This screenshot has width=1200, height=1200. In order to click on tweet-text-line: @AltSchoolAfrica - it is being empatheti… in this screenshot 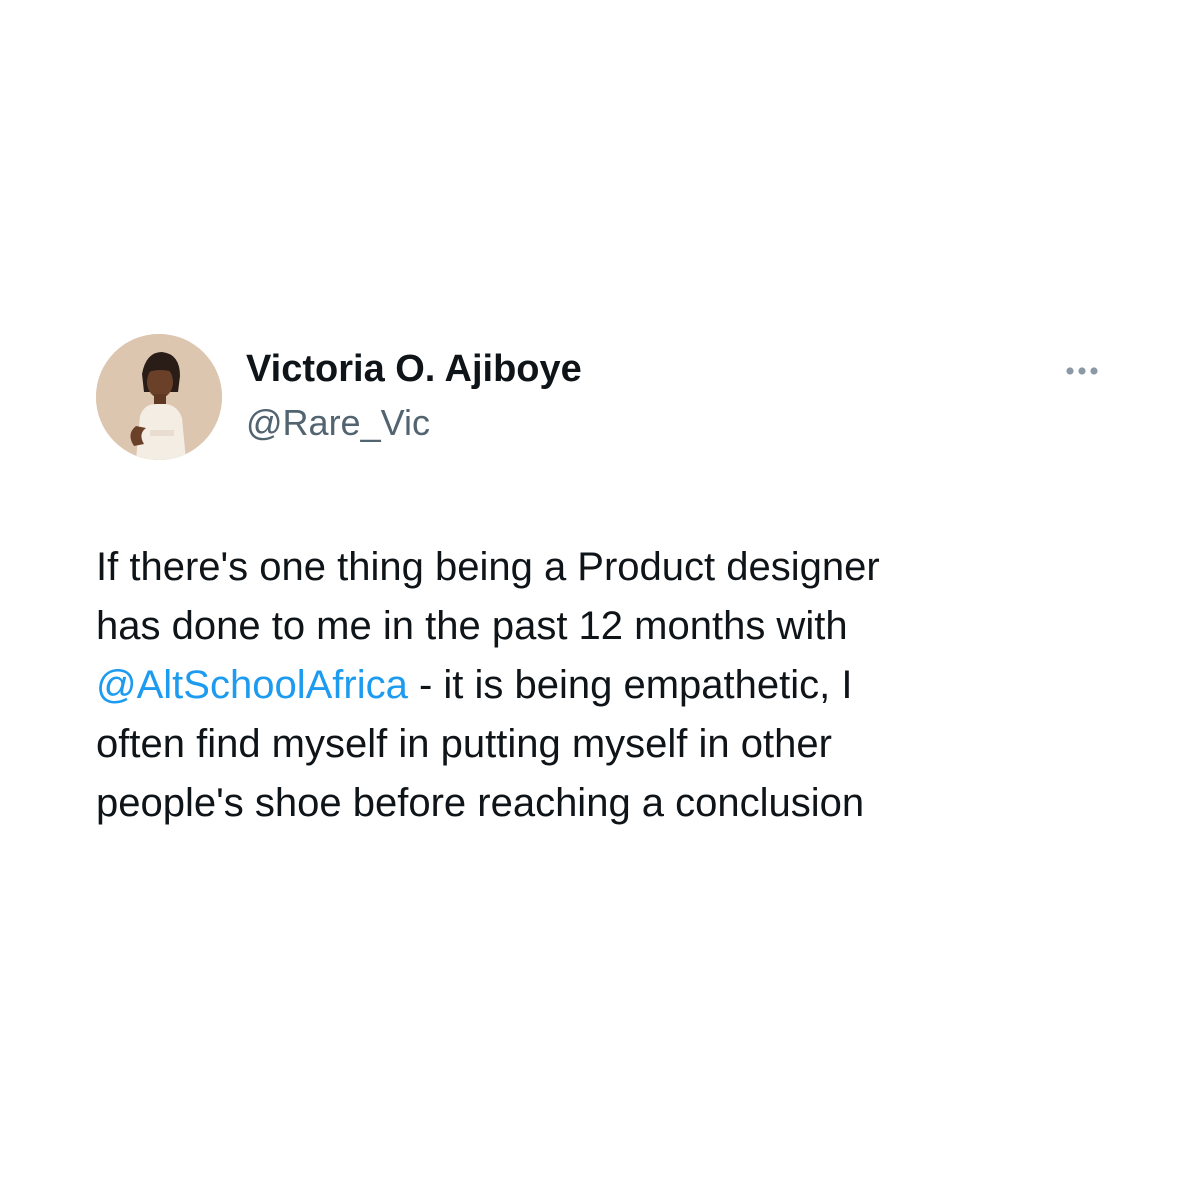, I will do `click(601, 685)`.